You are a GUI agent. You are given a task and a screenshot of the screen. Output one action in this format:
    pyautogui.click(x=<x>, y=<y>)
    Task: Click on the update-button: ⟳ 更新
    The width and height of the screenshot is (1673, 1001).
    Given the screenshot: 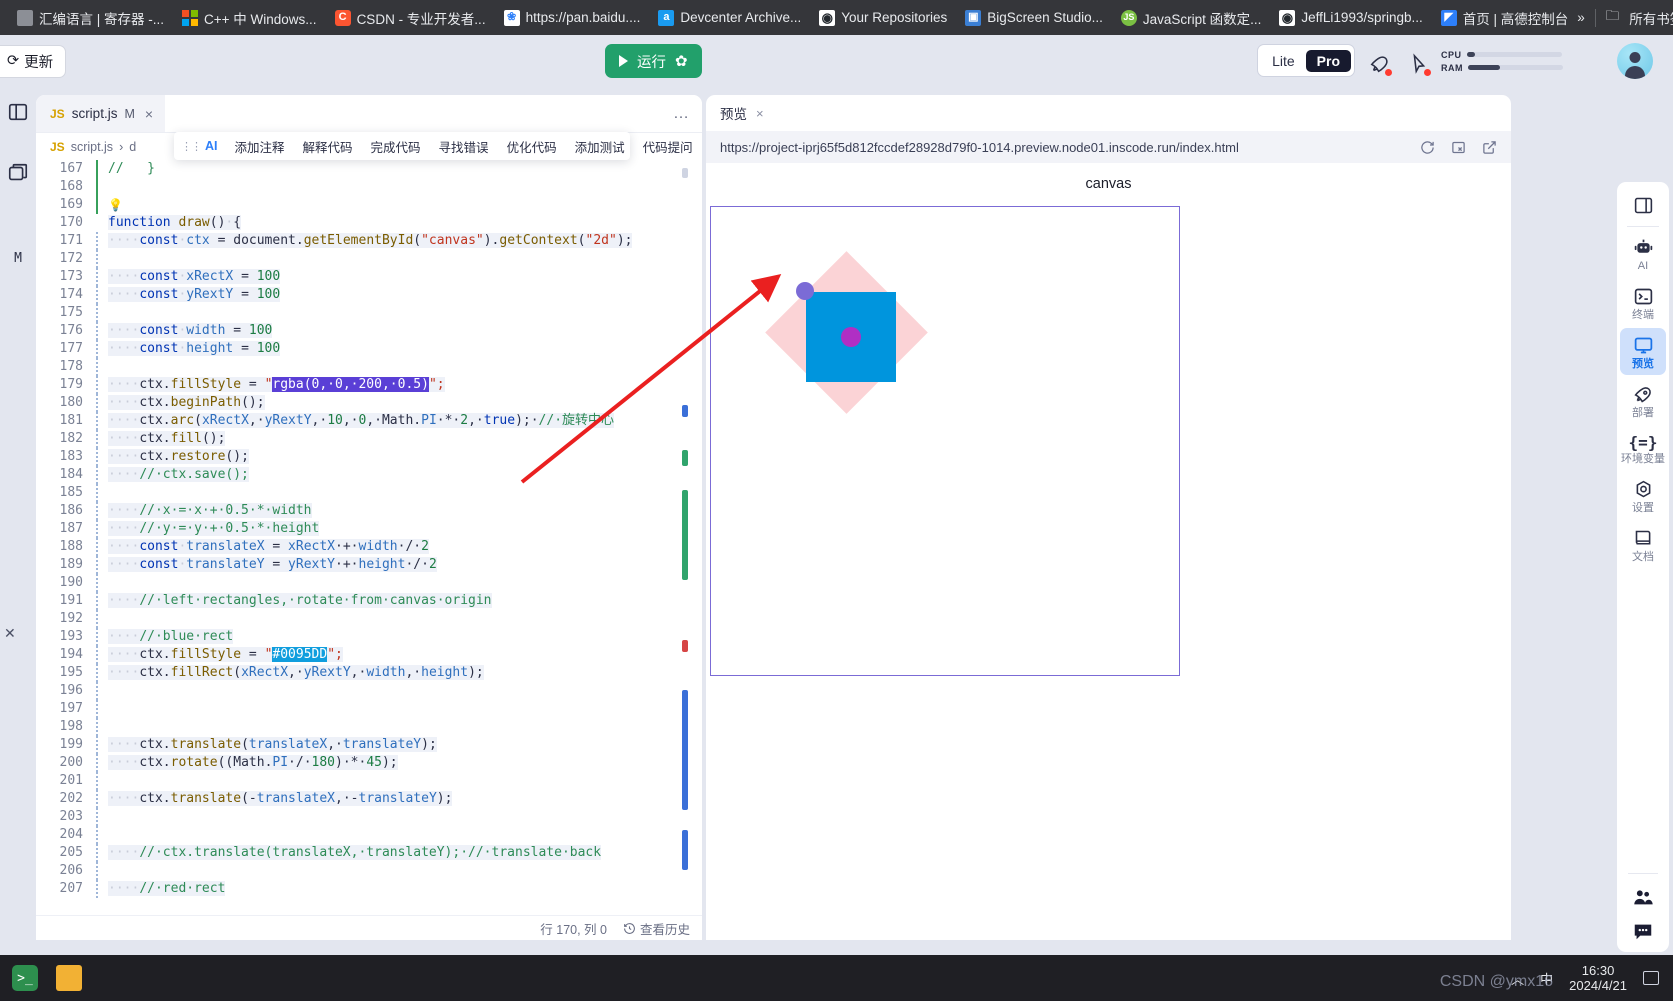 What is the action you would take?
    pyautogui.click(x=33, y=61)
    